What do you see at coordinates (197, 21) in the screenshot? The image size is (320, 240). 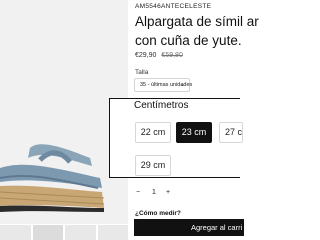 I see `product-title-line: Alpargata de símil ar` at bounding box center [197, 21].